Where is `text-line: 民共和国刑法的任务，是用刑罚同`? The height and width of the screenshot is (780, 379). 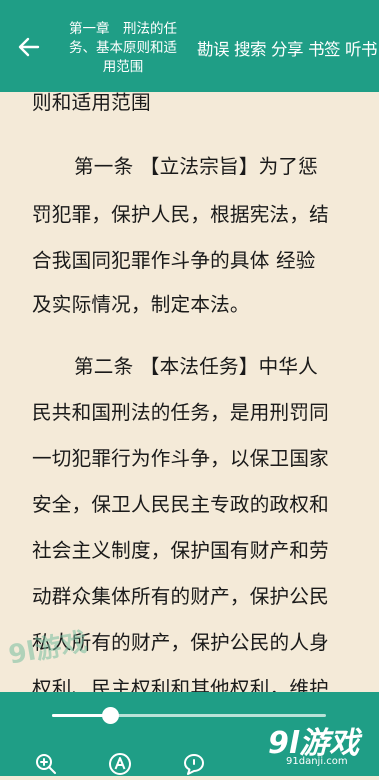
text-line: 民共和国刑法的任务，是用刑罚同 is located at coordinates (180, 412).